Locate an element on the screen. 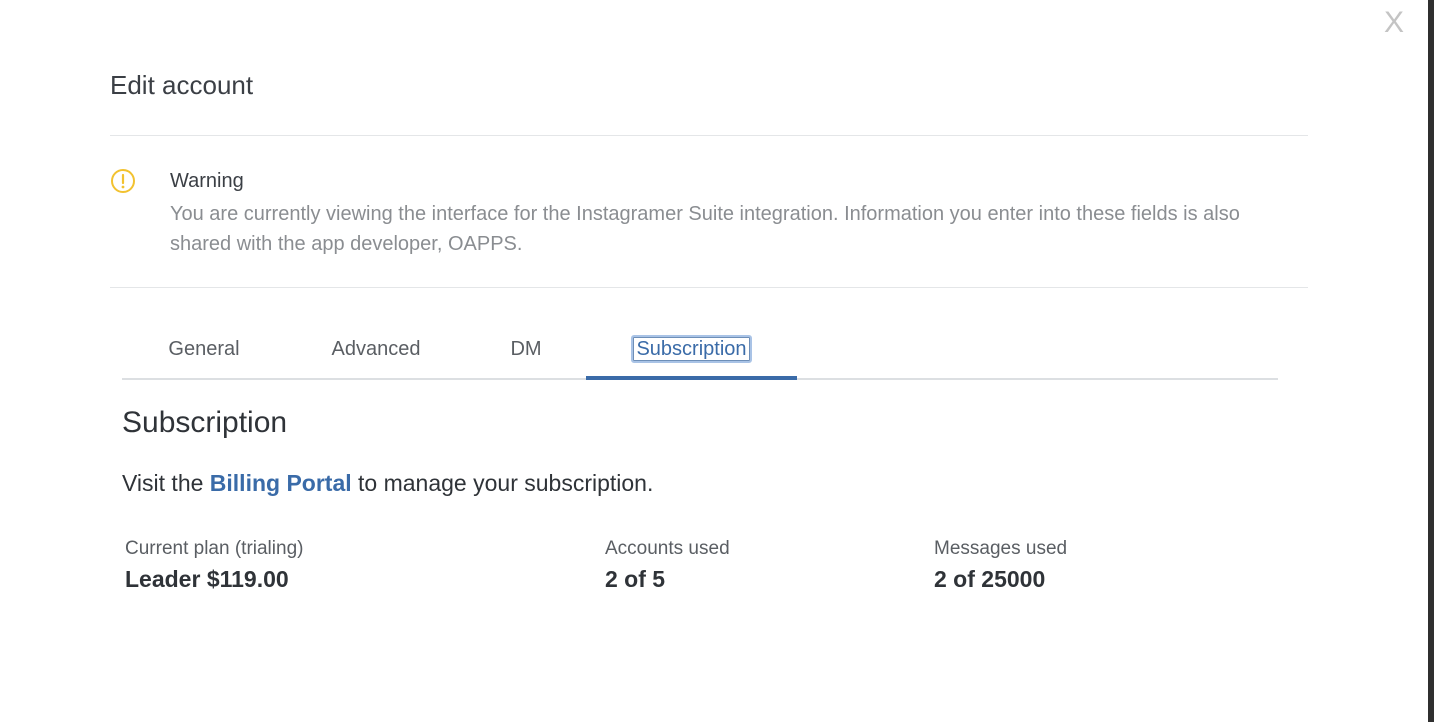 This screenshot has width=1434, height=722. warning-divider is located at coordinates (709, 287).